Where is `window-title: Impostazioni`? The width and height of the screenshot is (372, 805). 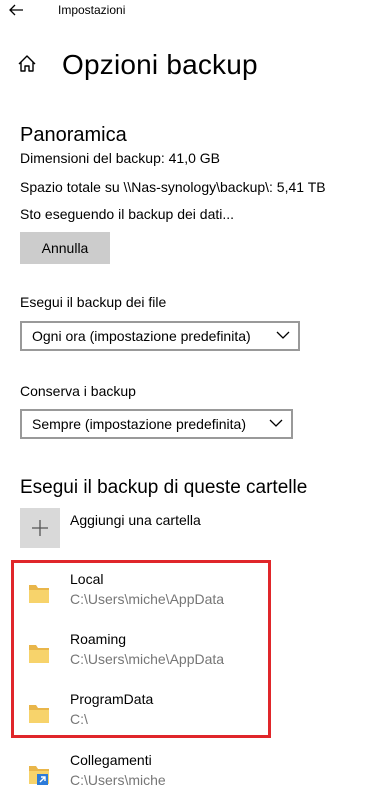 window-title: Impostazioni is located at coordinates (92, 10).